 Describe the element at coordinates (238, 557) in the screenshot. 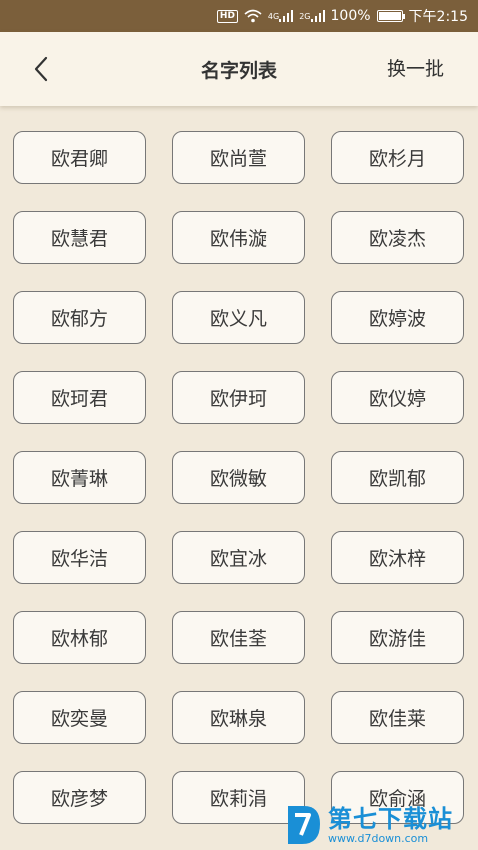

I see `name-button: 欧宜冰` at that location.